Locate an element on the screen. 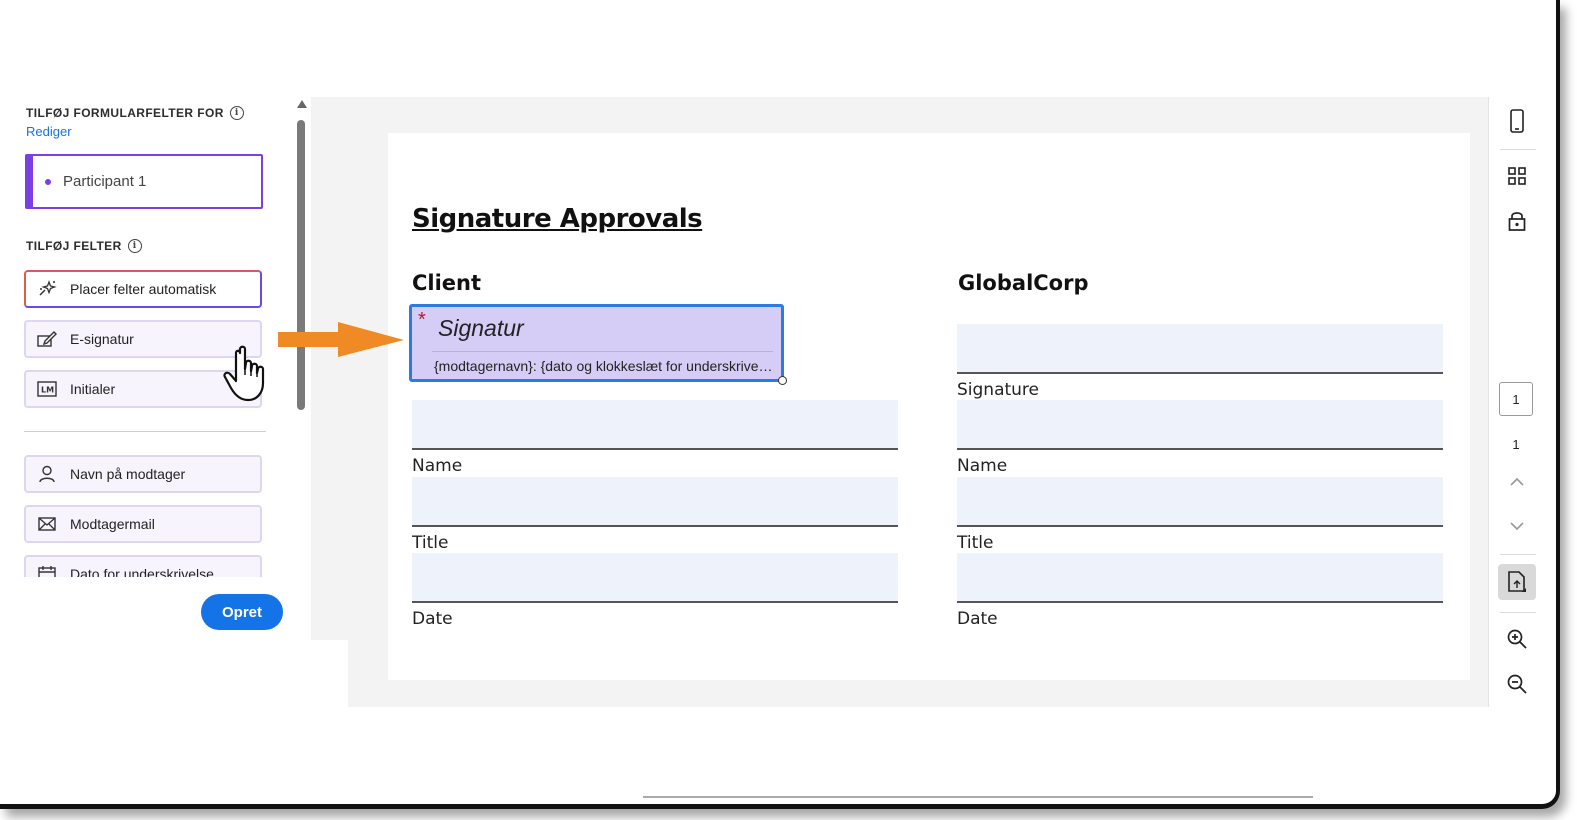  recipient-name-button: Navn på modtager is located at coordinates (143, 474).